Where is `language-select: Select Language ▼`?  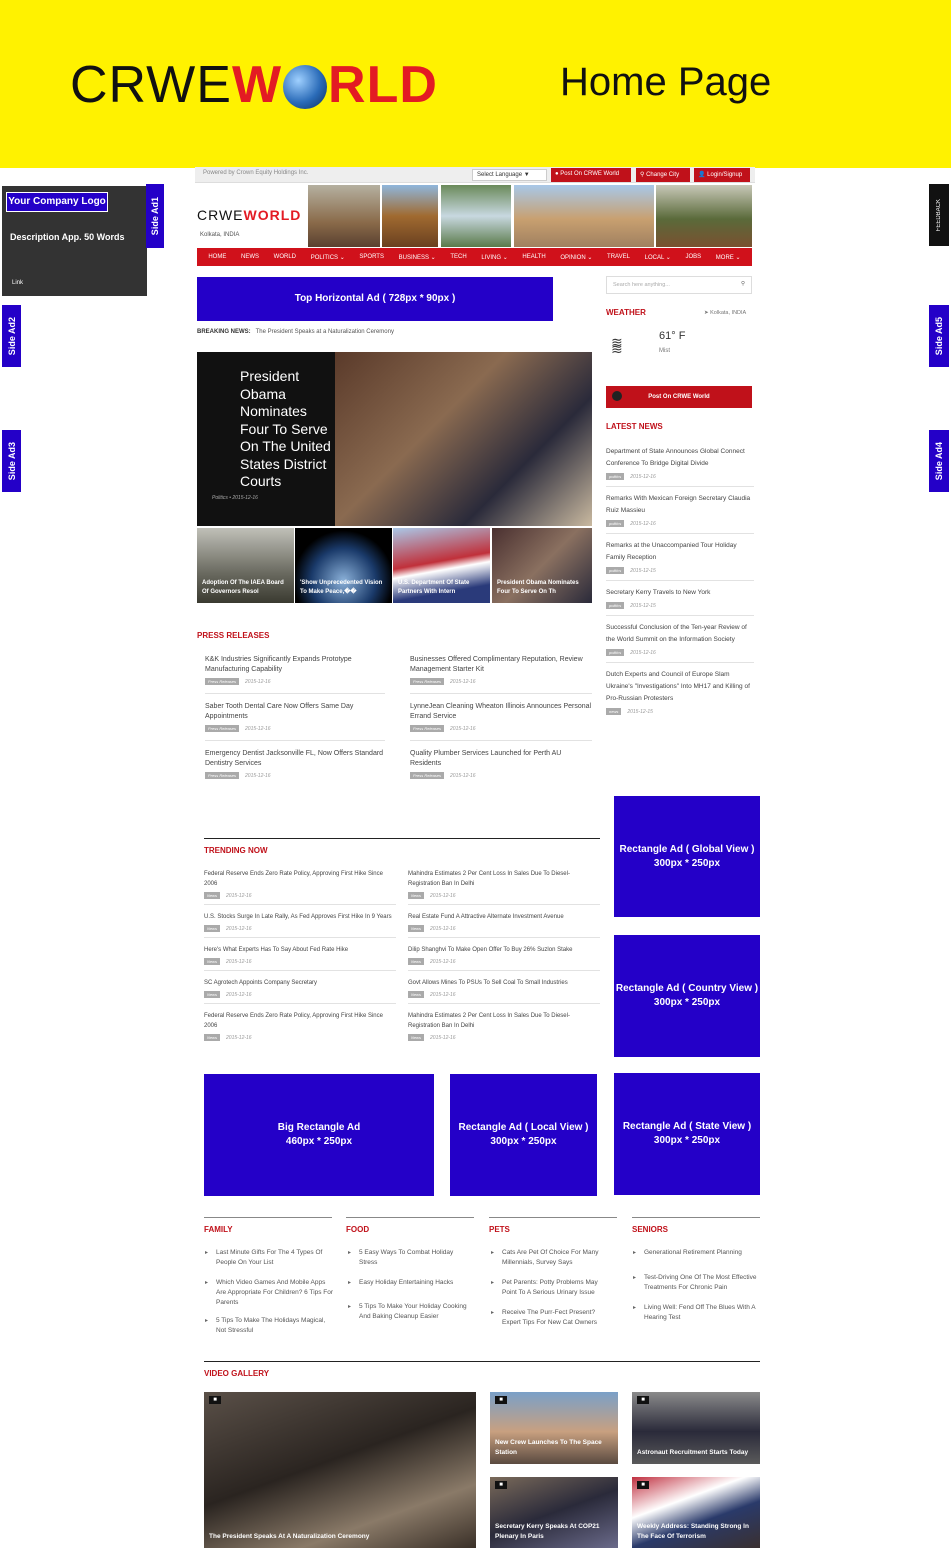
language-select: Select Language ▼ is located at coordinates (509, 175).